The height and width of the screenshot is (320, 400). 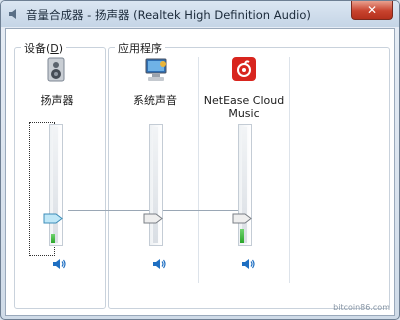 I want to click on mute-toggle-system-sounds, so click(x=159, y=264).